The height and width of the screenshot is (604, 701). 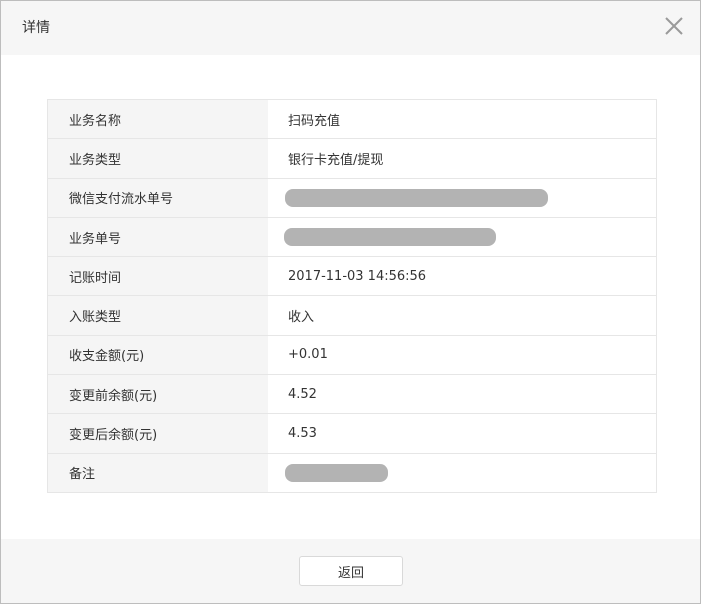 I want to click on dialog-footer: 返回, so click(x=350, y=571).